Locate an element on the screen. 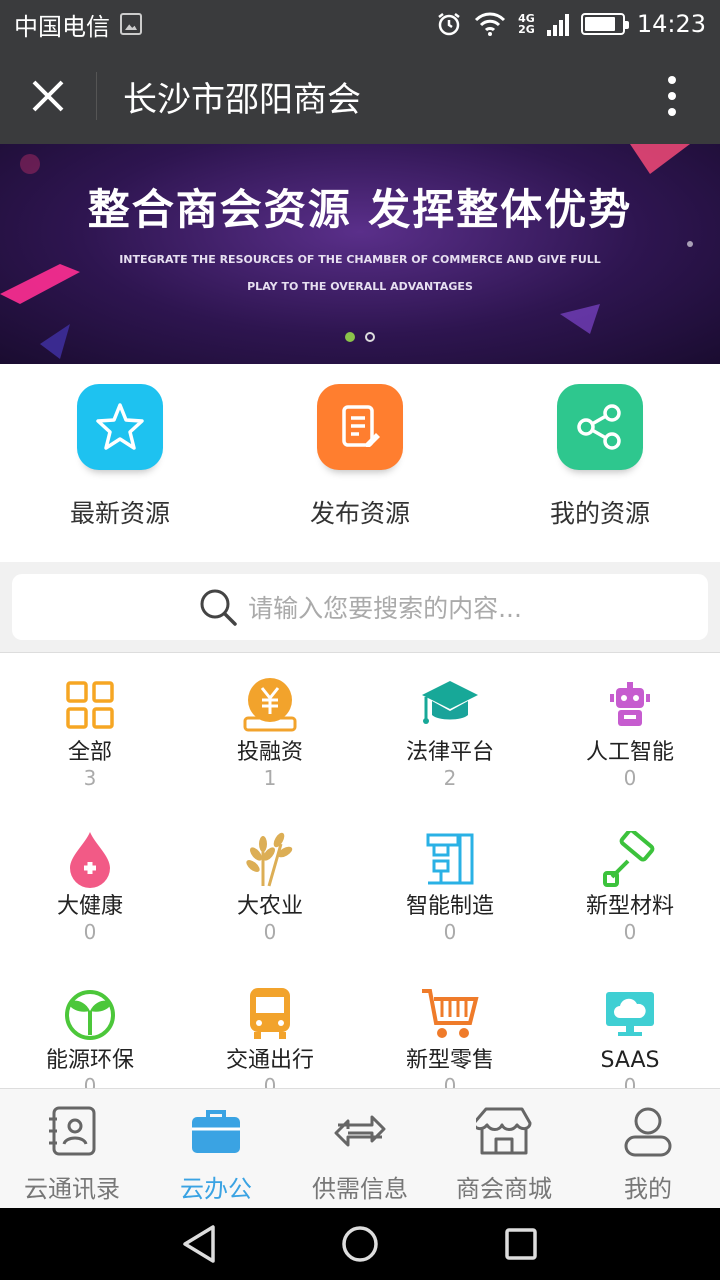 This screenshot has height=1280, width=720. status-bar: 中国电信 4G 2G 14:23 is located at coordinates (360, 24).